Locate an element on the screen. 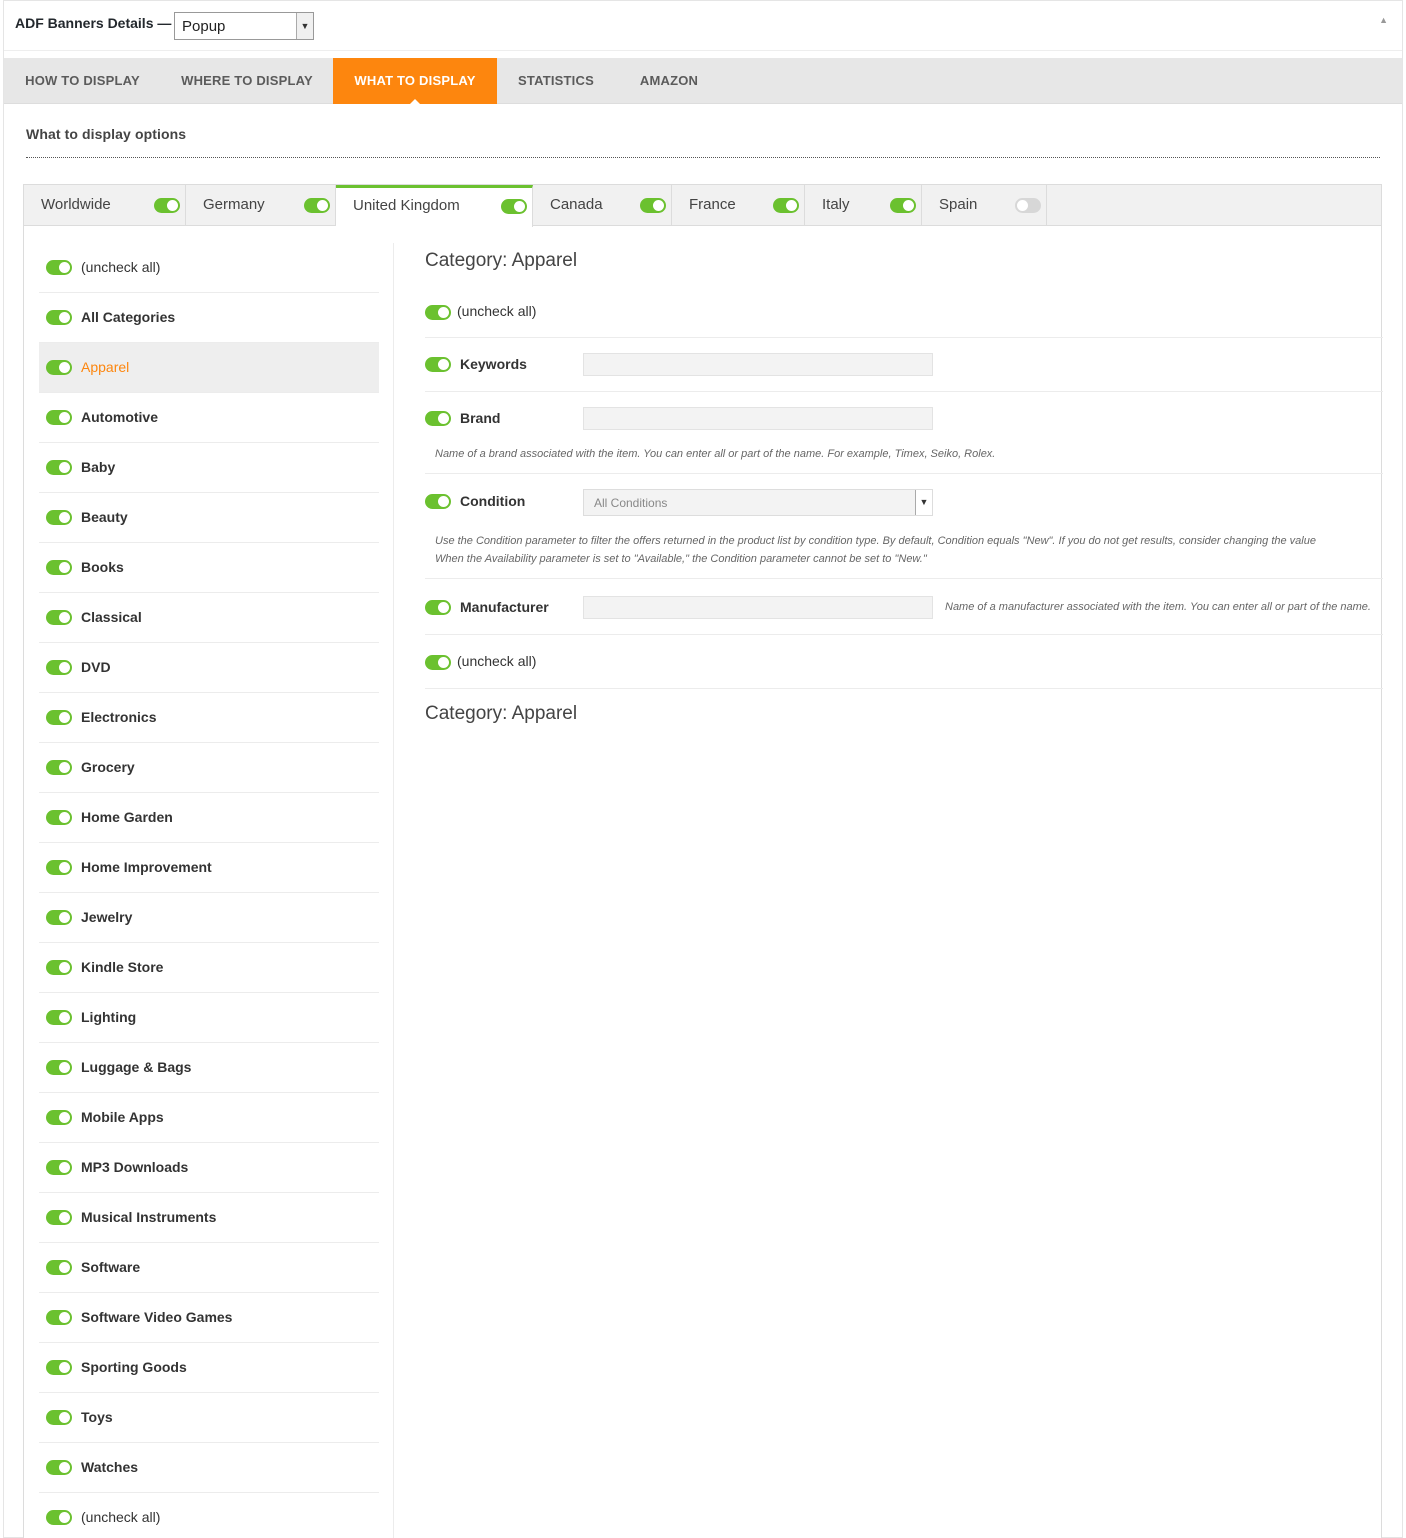 Image resolution: width=1406 pixels, height=1538 pixels. country-tab-united-kingdom: United Kingdom is located at coordinates (434, 206).